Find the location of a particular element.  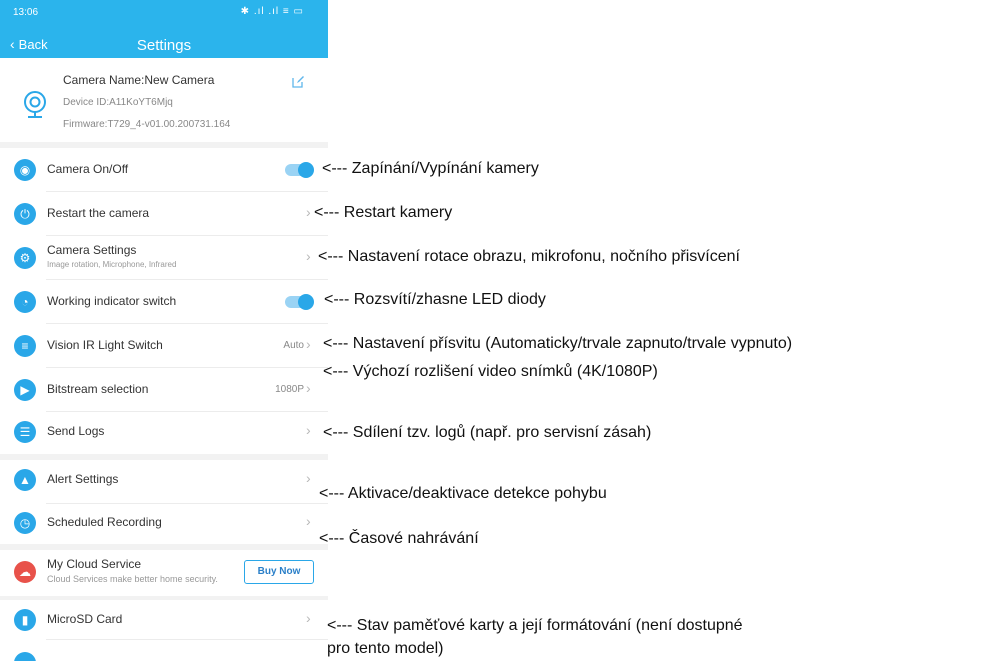

camera-onoff-toggle is located at coordinates (299, 170).